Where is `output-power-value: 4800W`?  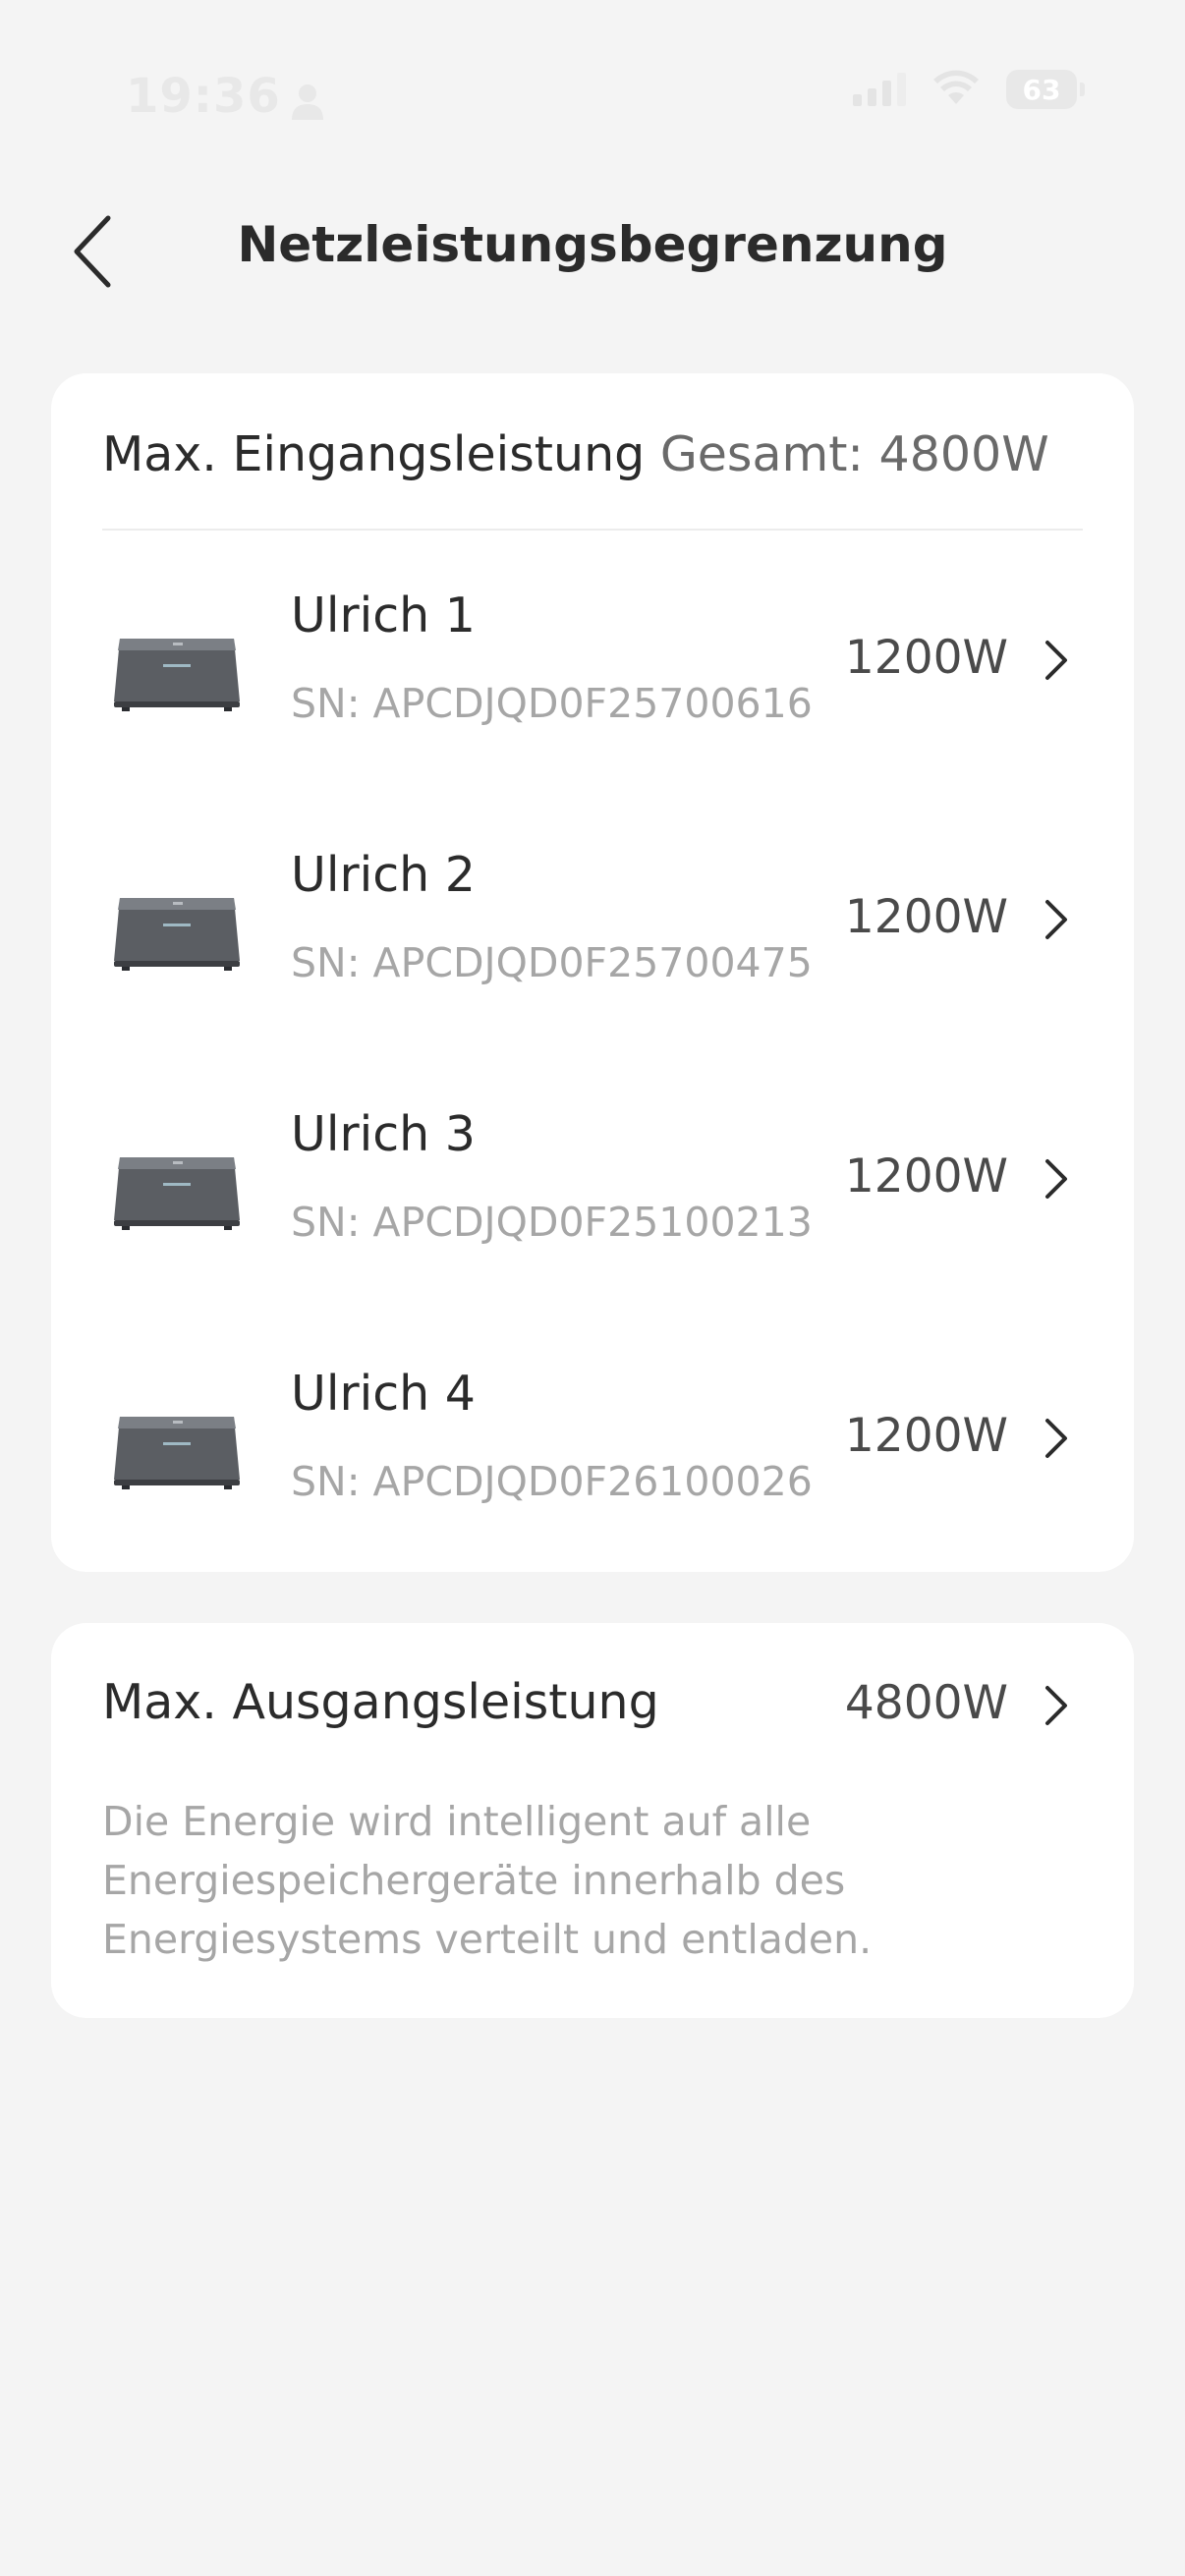 output-power-value: 4800W is located at coordinates (926, 1703).